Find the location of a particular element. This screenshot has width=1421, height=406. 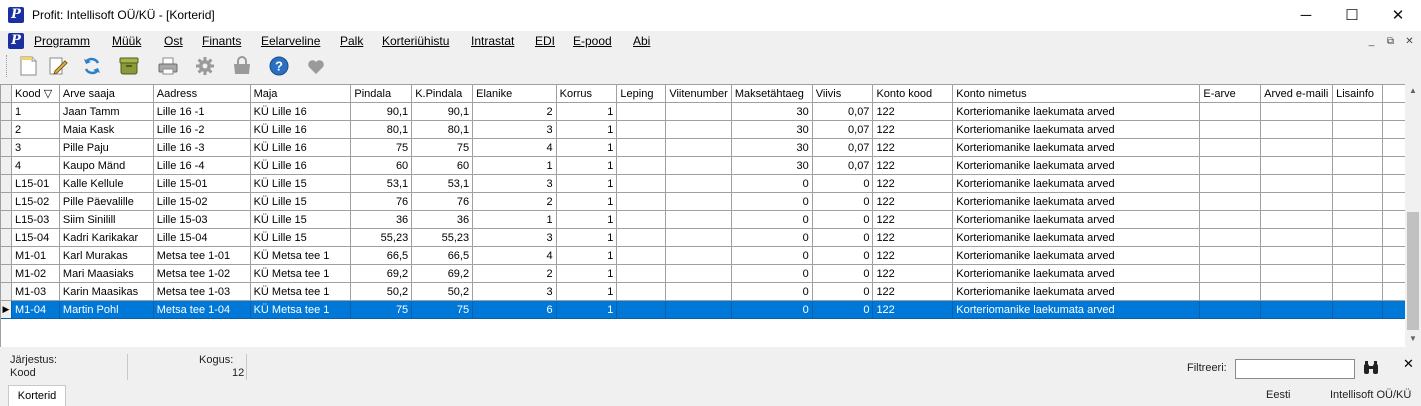

document-menu-icon: P is located at coordinates (16, 41).